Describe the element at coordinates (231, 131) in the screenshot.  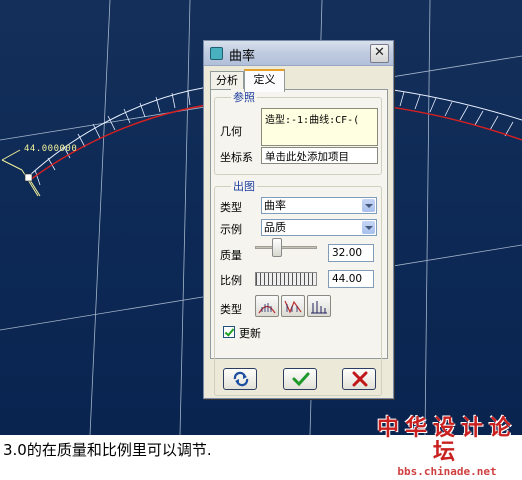
I see `geometry-label: 几何` at that location.